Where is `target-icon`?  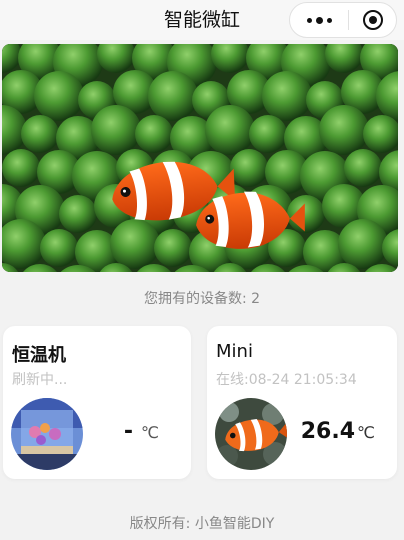
target-icon is located at coordinates (372, 20).